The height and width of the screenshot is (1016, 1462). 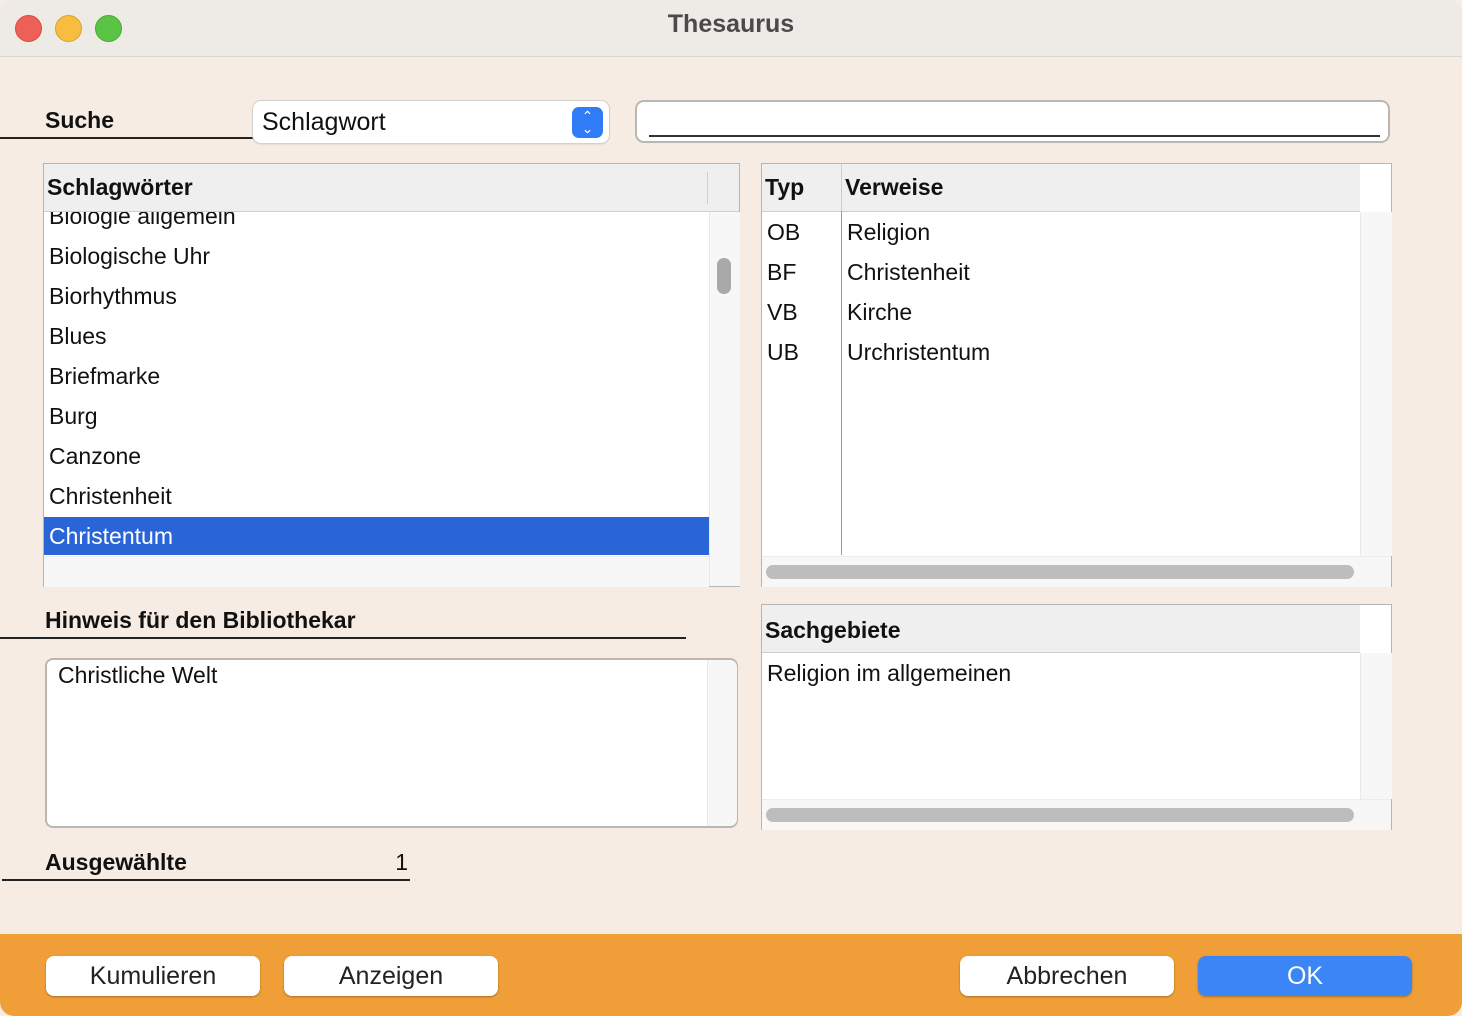 What do you see at coordinates (376, 536) in the screenshot?
I see `list-item-selected: Christentum` at bounding box center [376, 536].